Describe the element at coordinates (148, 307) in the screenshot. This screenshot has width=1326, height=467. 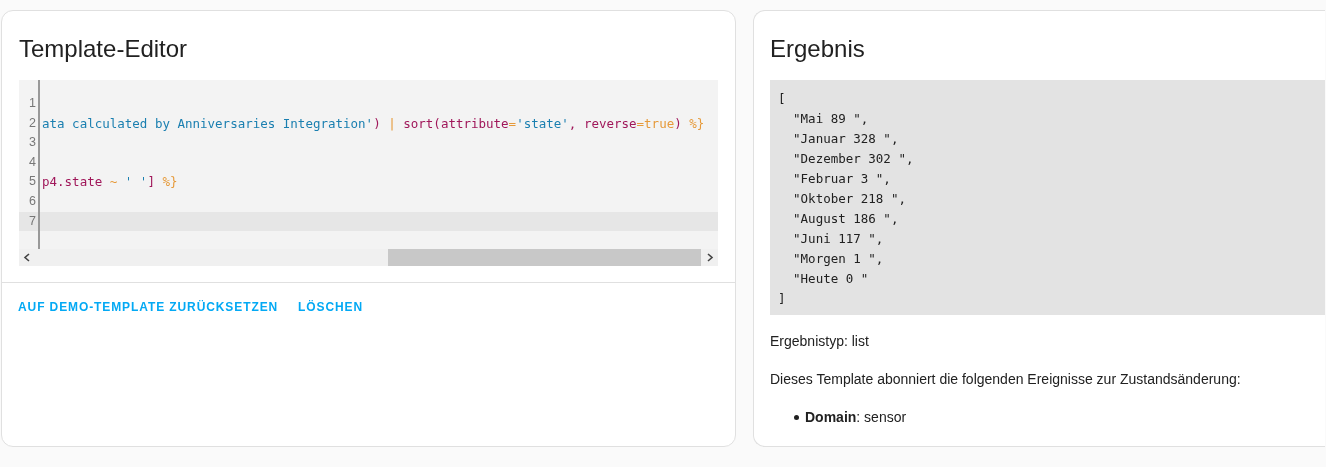
I see `action-button: AUF DEMO-TEMPLATE ZURÜCKSETZEN` at that location.